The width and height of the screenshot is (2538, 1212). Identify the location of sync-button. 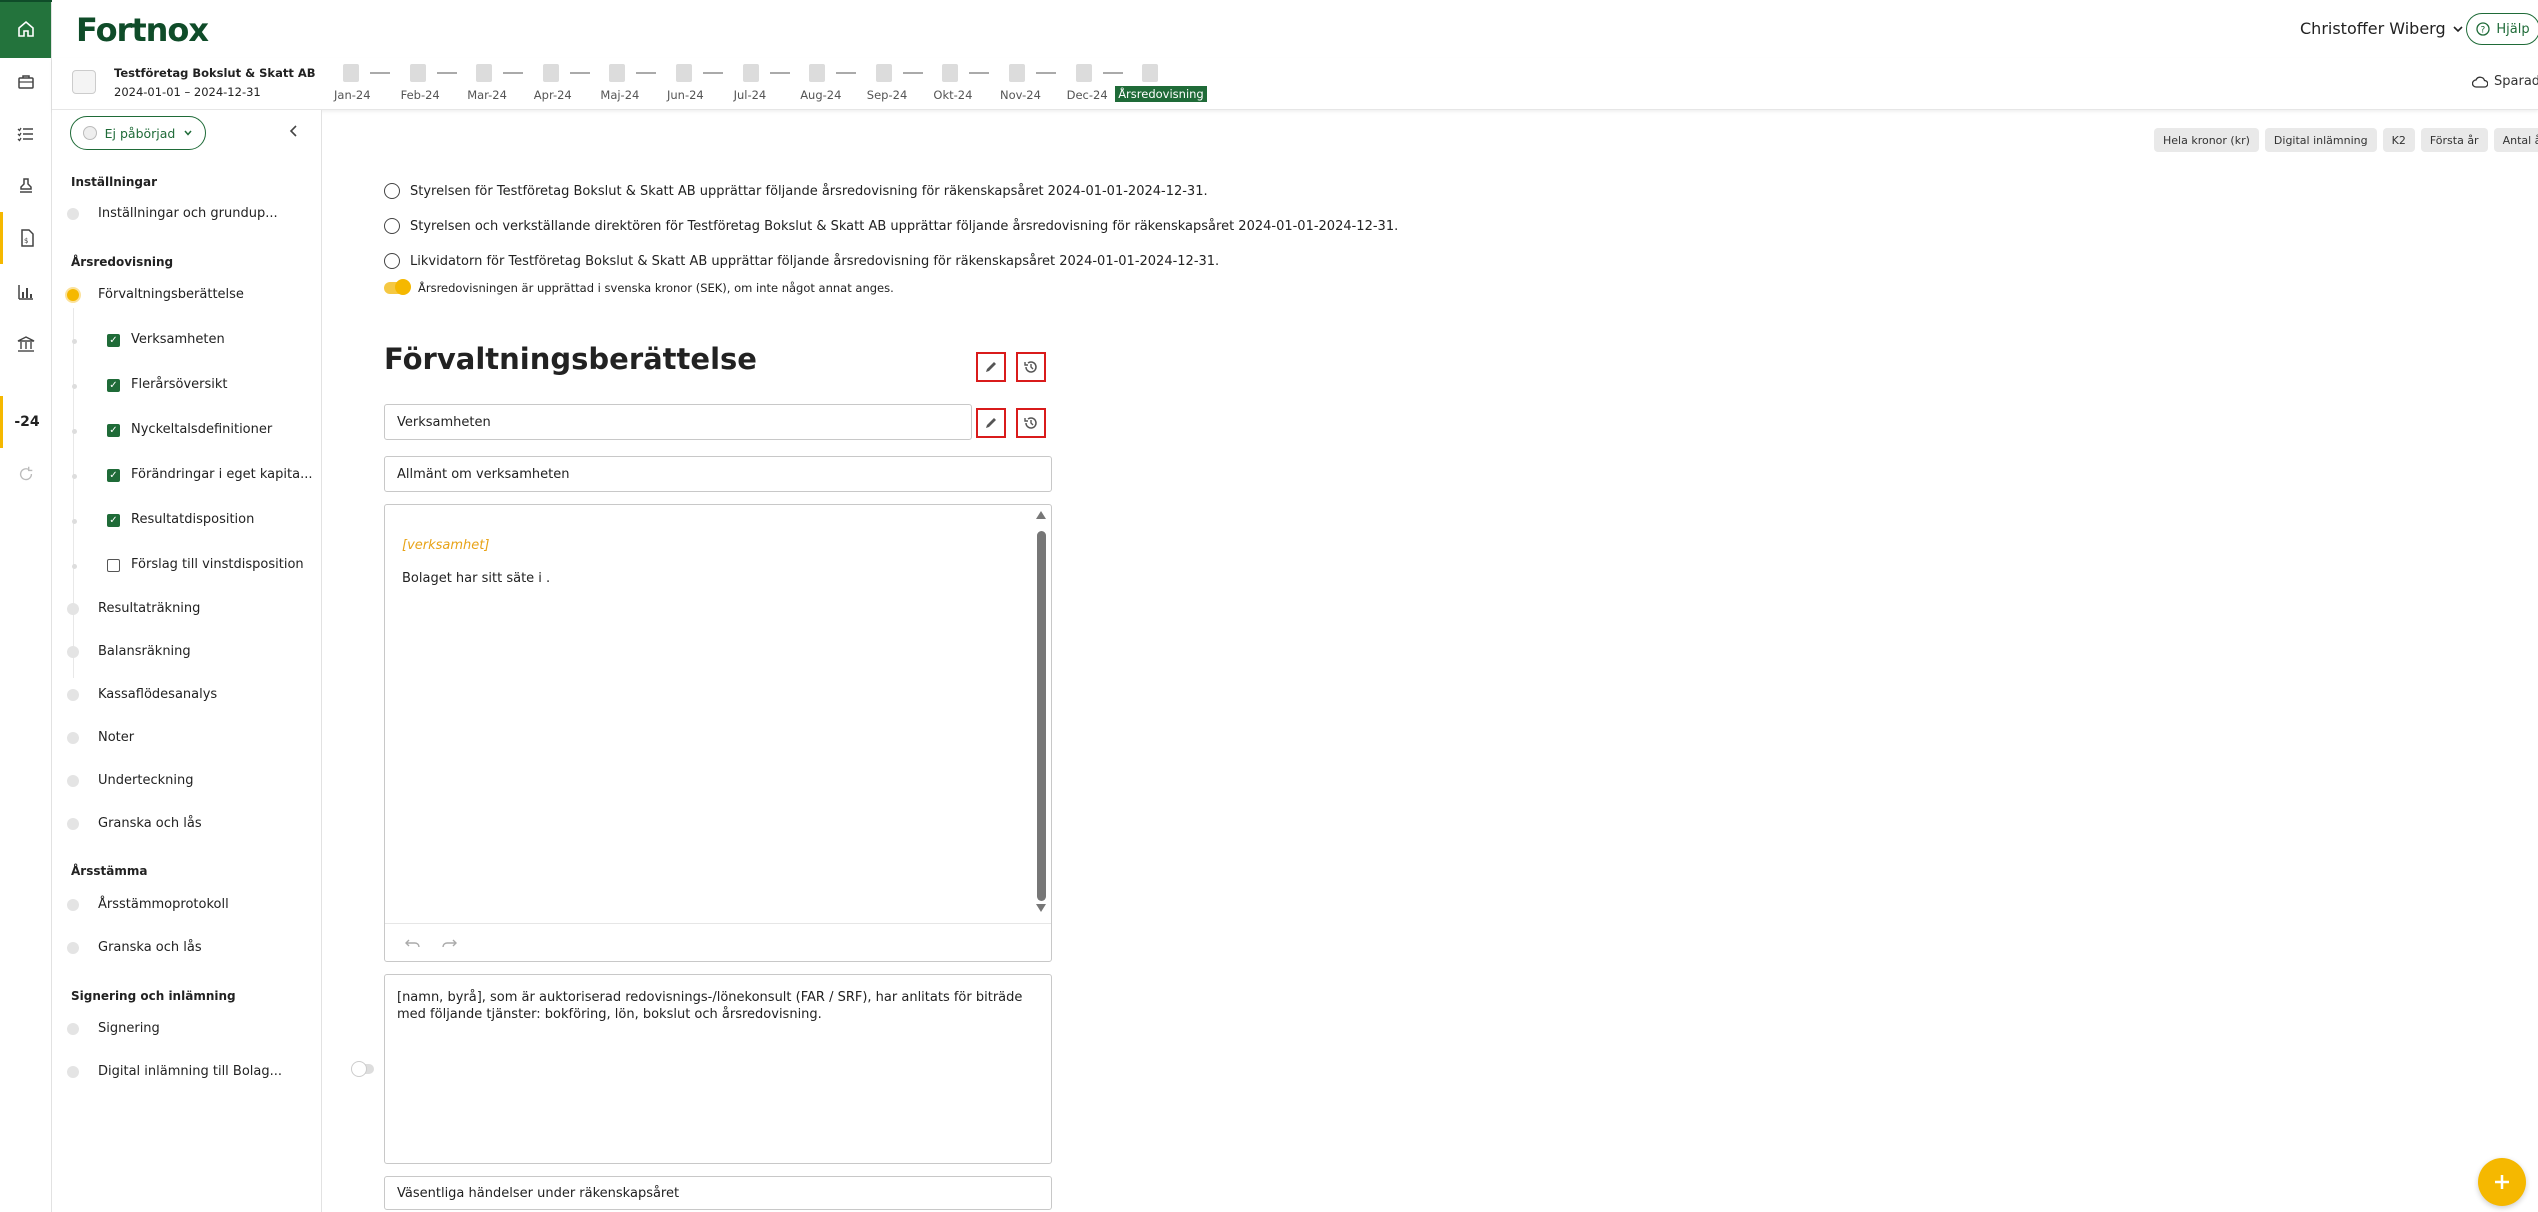
(25, 474).